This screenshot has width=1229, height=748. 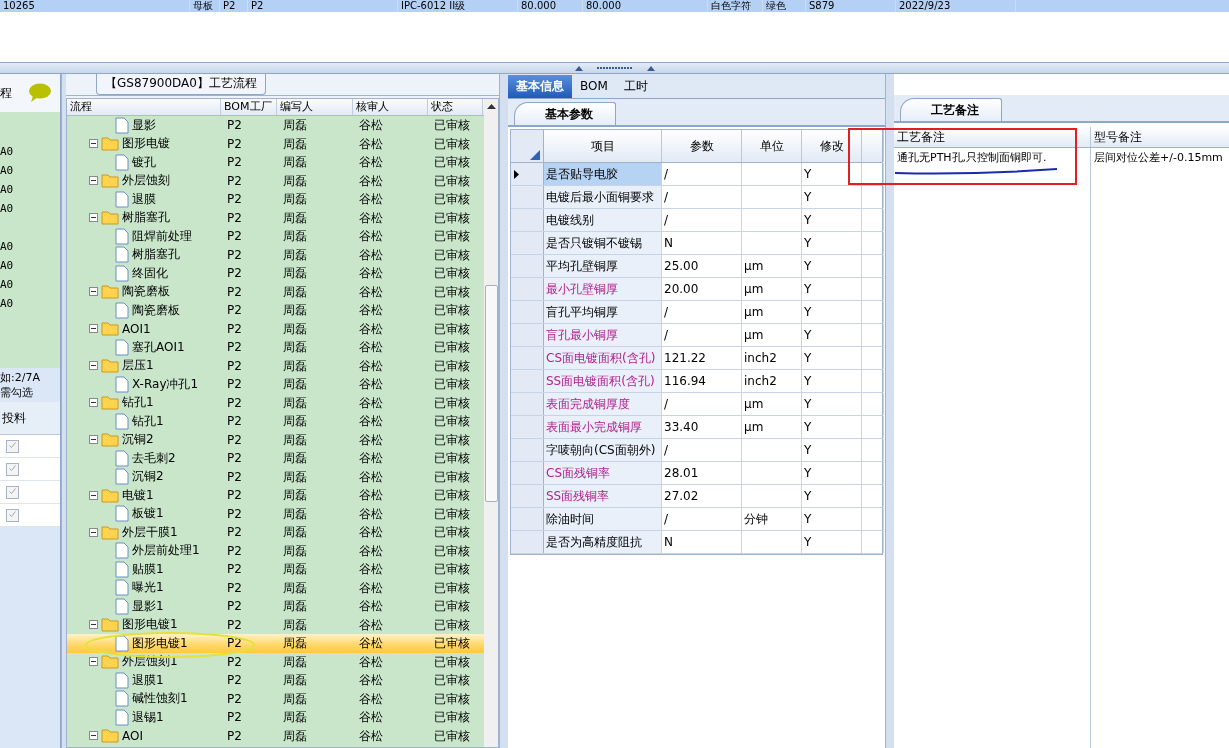 What do you see at coordinates (275, 513) in the screenshot?
I see `process-row: 板镀1 P2 周磊 谷松 已审核` at bounding box center [275, 513].